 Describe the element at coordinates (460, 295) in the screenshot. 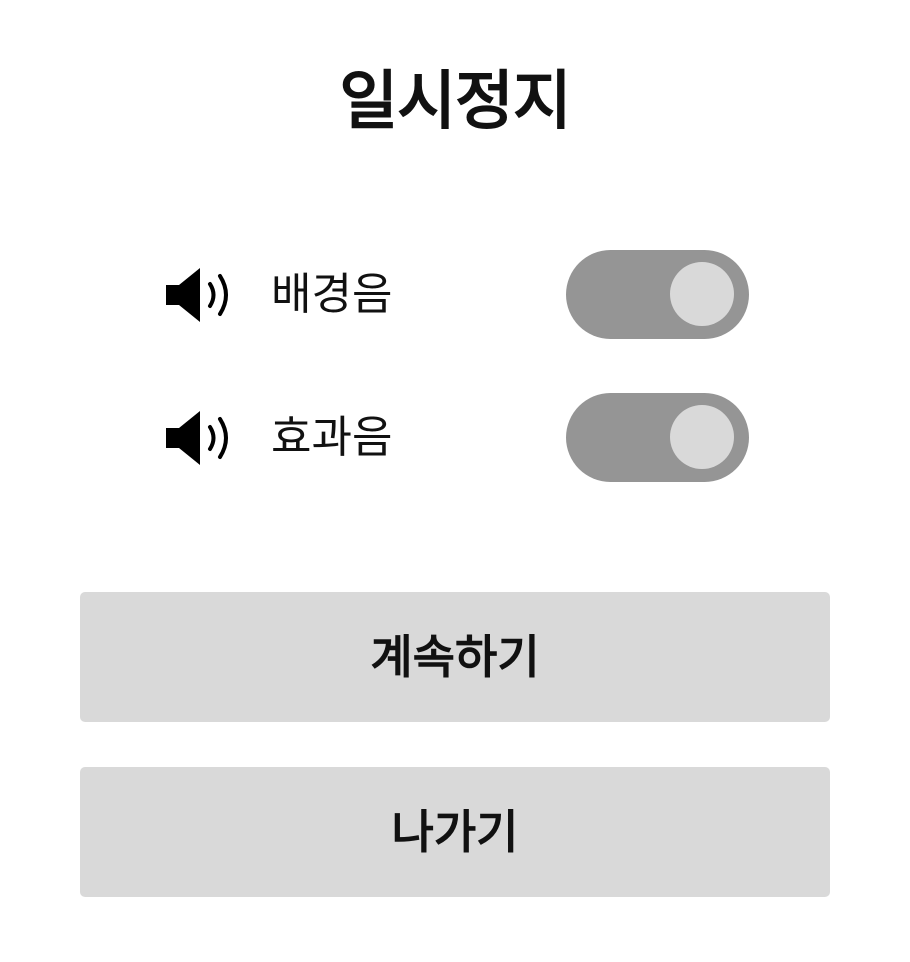

I see `background-music-setting: 배경음` at that location.